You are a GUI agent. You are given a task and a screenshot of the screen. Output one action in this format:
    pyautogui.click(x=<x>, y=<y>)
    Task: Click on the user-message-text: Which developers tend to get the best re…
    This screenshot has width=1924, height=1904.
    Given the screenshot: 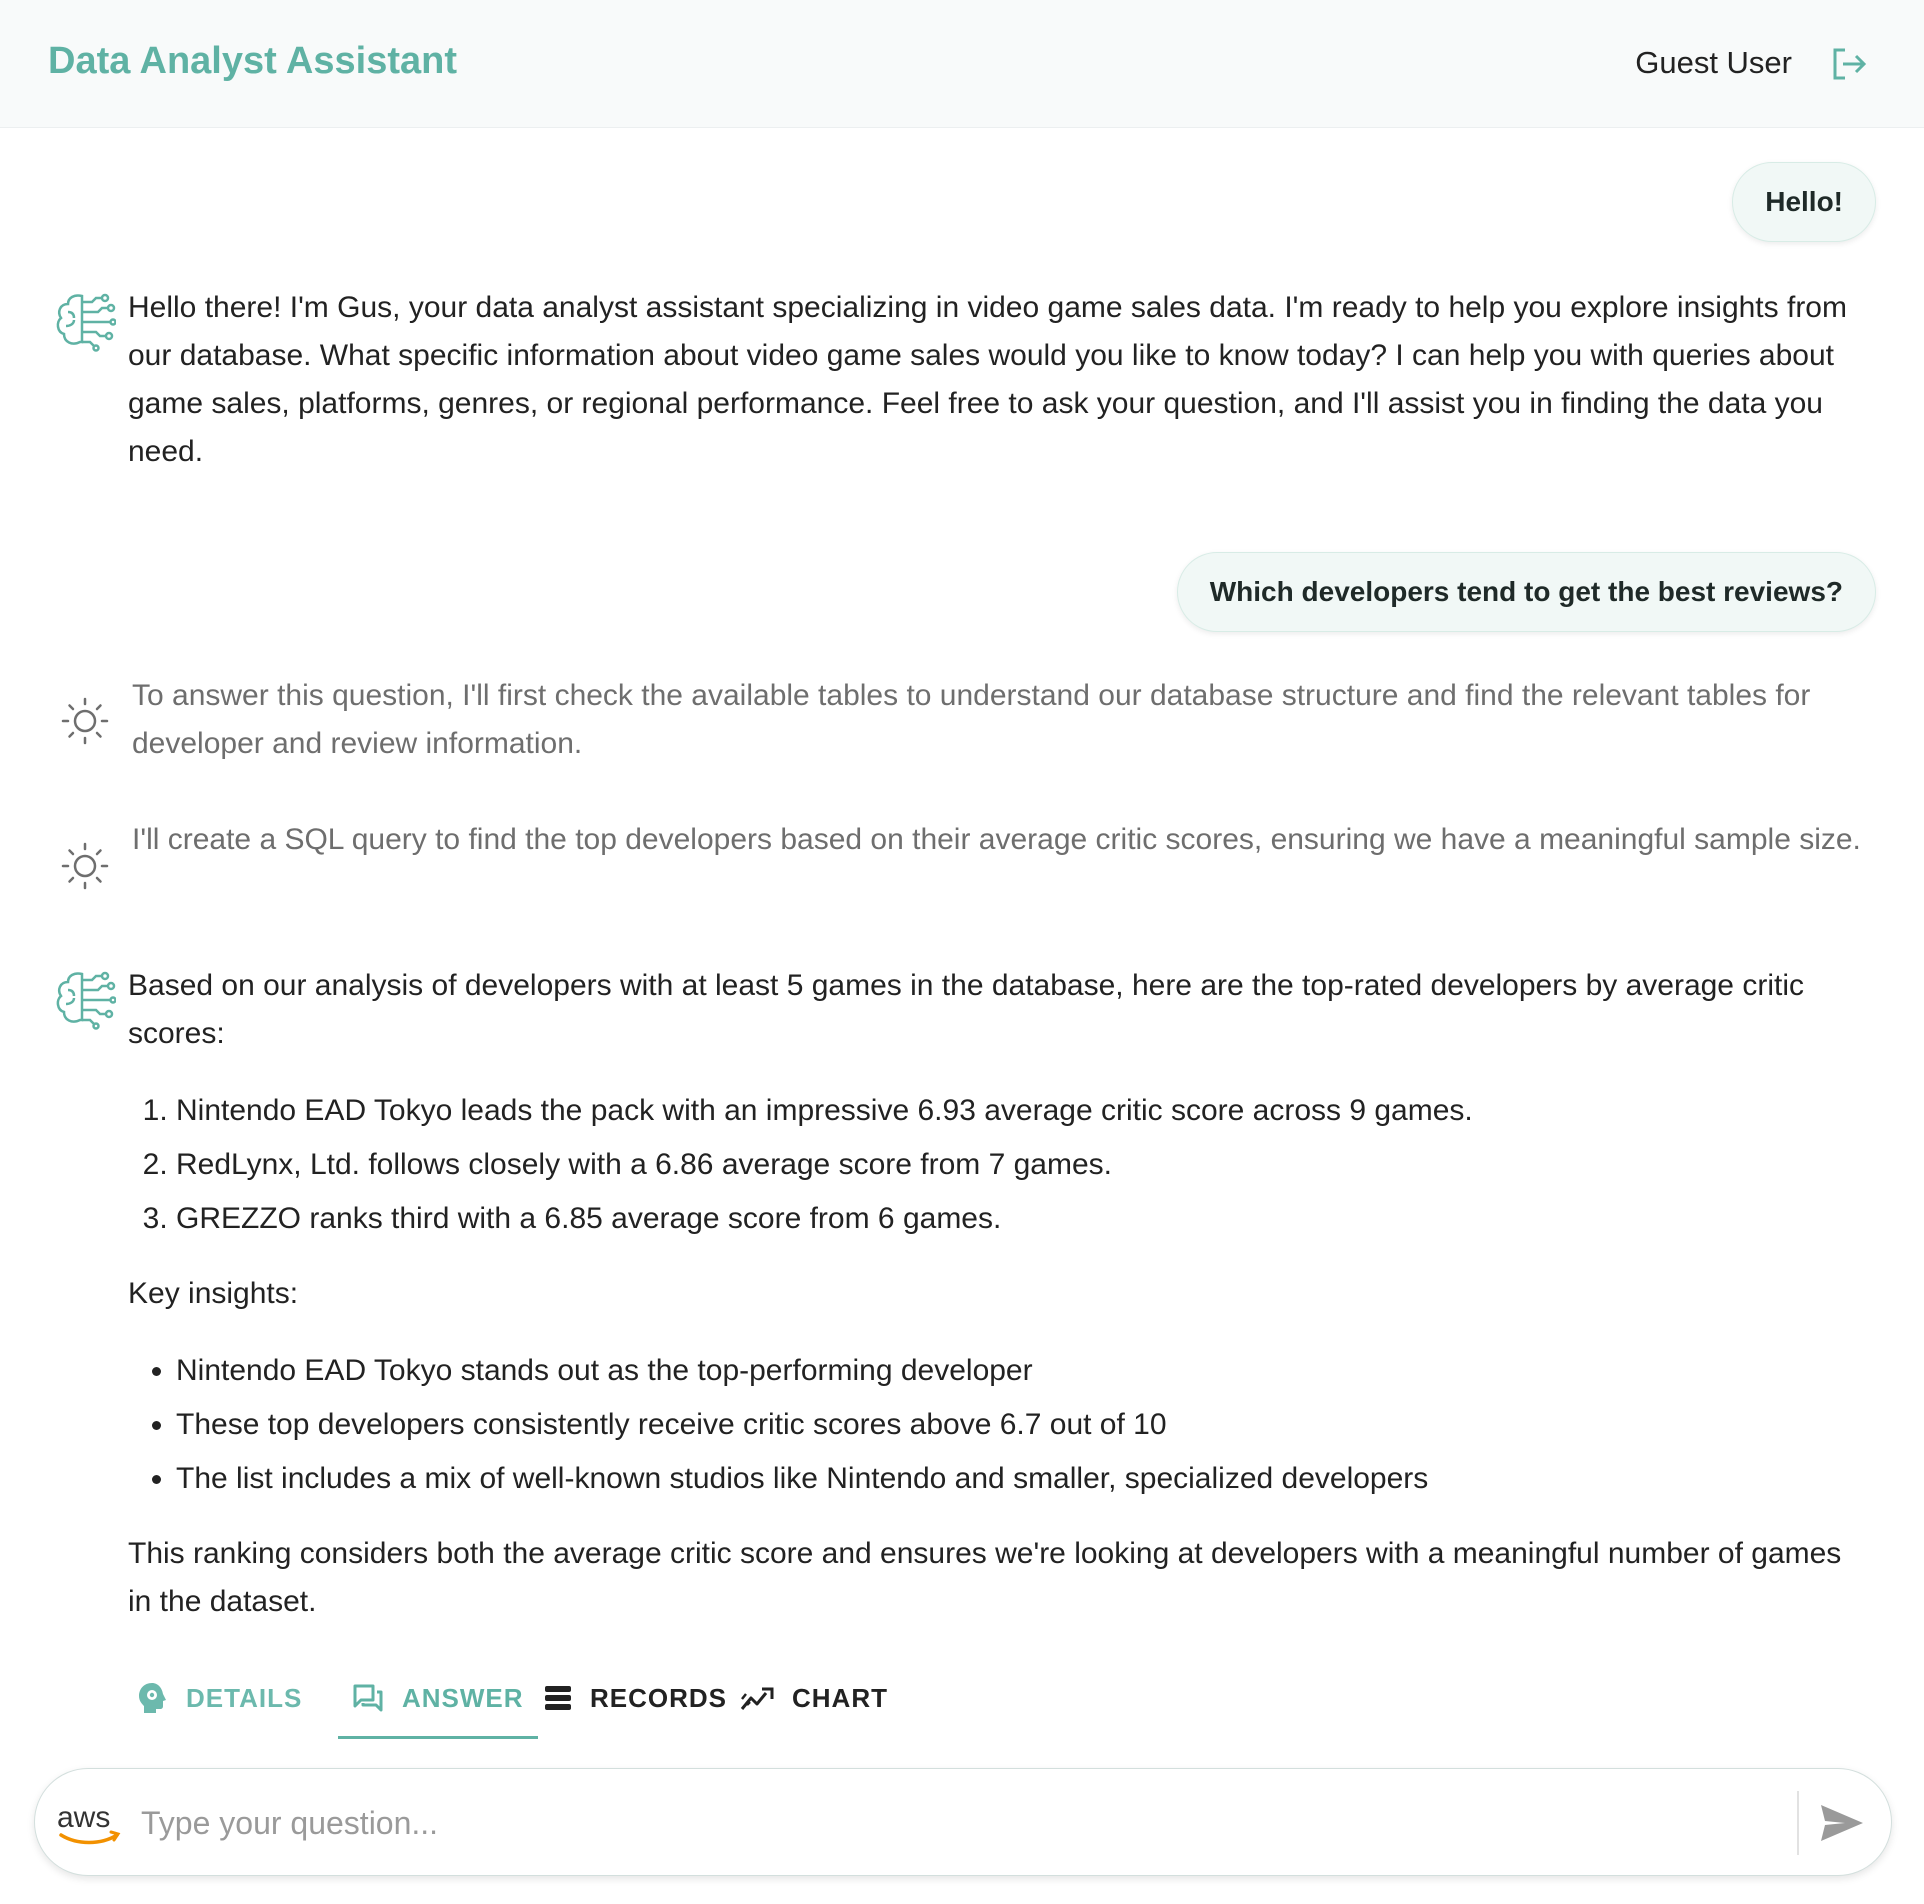 What is the action you would take?
    pyautogui.click(x=1526, y=591)
    